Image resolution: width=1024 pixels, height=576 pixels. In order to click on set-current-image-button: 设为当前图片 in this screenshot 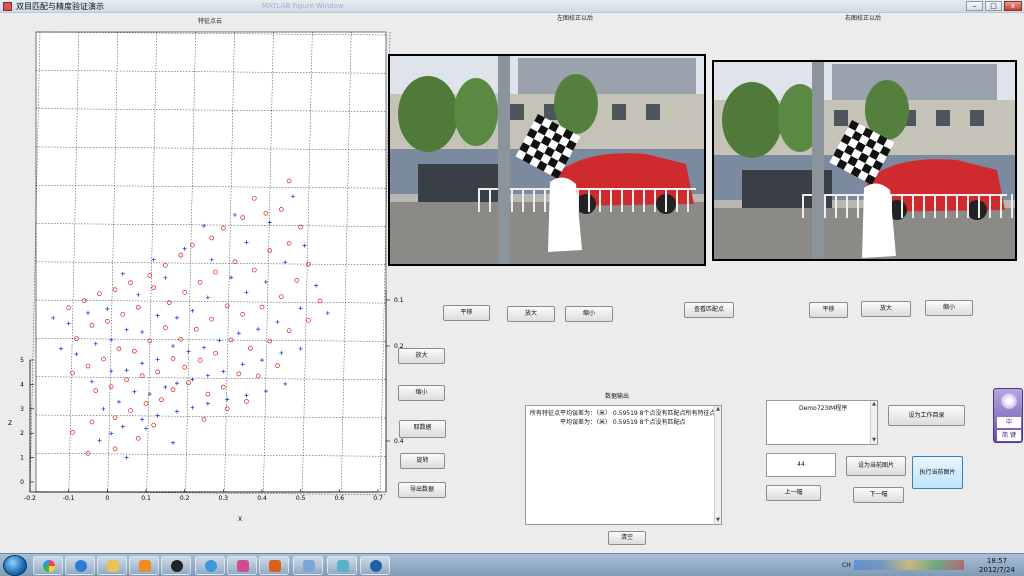, I will do `click(876, 466)`.